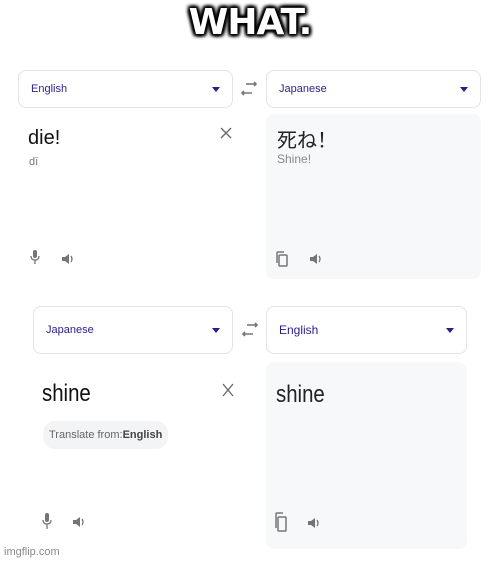 The image size is (500, 562). Describe the element at coordinates (142, 435) in the screenshot. I see `translate-from-language: English` at that location.